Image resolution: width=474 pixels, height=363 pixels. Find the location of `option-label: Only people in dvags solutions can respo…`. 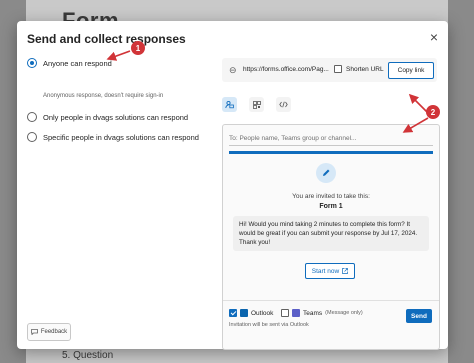

option-label: Only people in dvags solutions can respo… is located at coordinates (116, 117).